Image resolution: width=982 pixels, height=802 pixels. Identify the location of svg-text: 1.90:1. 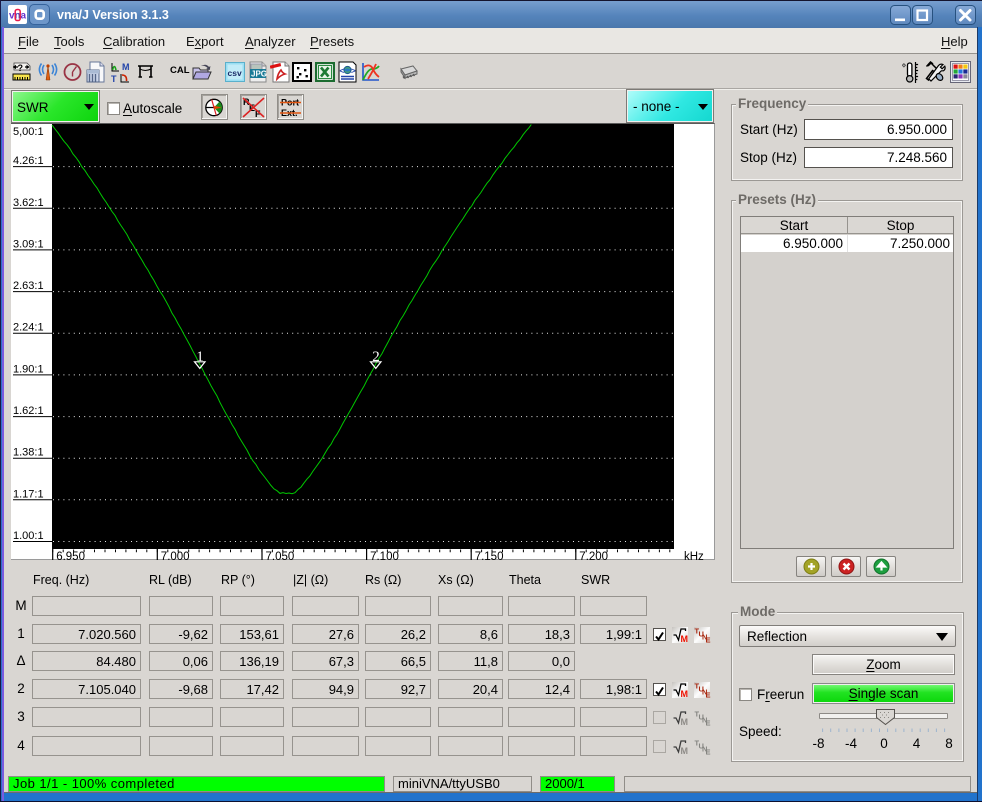
(28, 369).